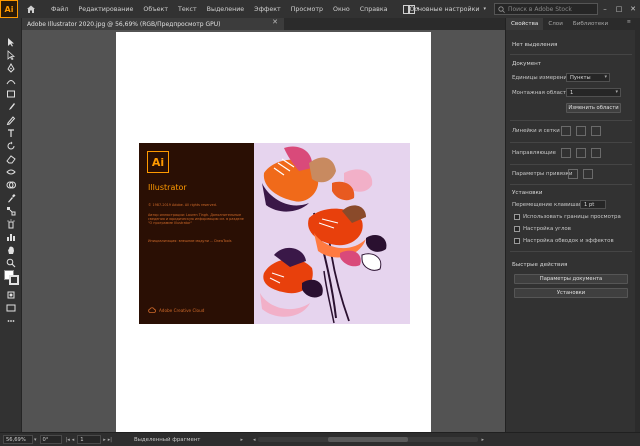 This screenshot has width=640, height=446. Describe the element at coordinates (31, 9) in the screenshot. I see `home-icon` at that location.